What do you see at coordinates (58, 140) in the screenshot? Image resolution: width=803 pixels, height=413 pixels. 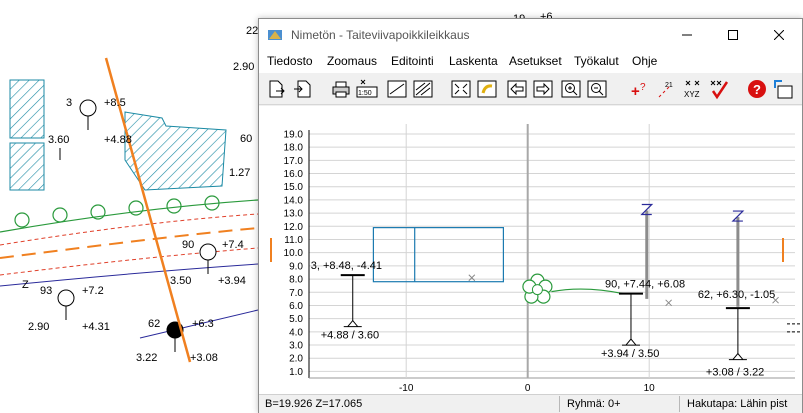 I see `svg-text: 3.60` at bounding box center [58, 140].